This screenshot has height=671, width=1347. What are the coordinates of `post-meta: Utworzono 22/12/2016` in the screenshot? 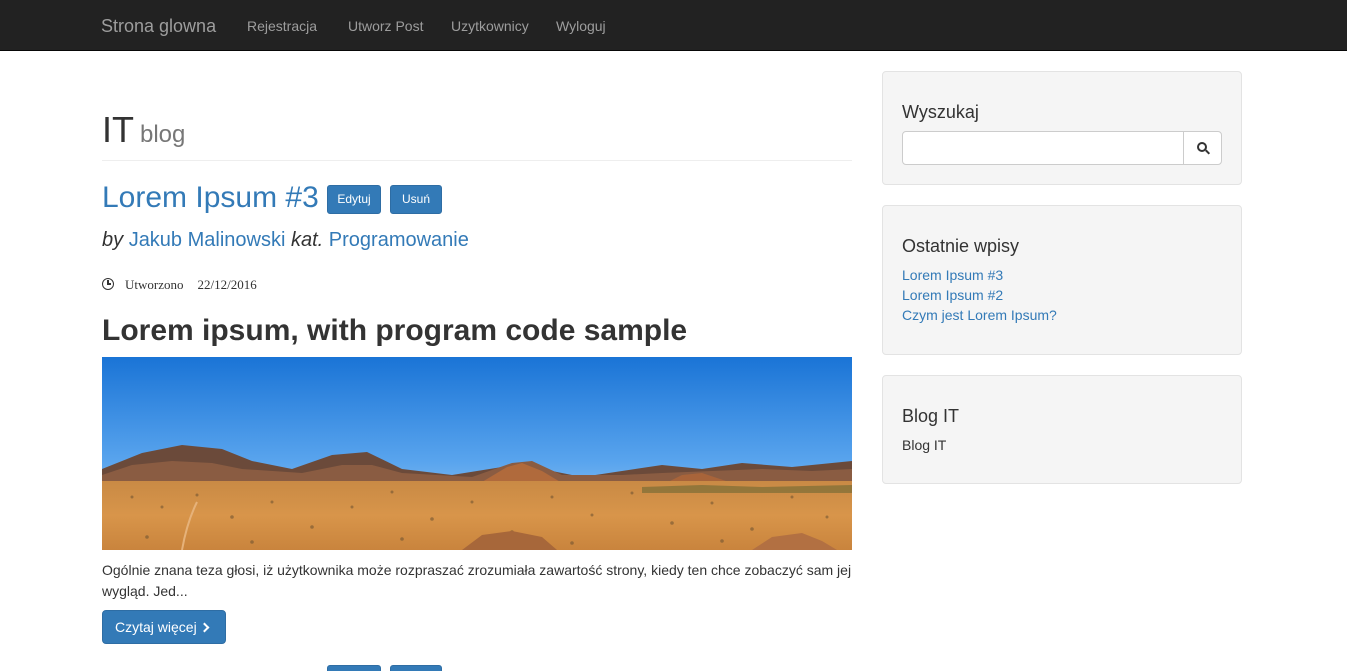 It's located at (179, 285).